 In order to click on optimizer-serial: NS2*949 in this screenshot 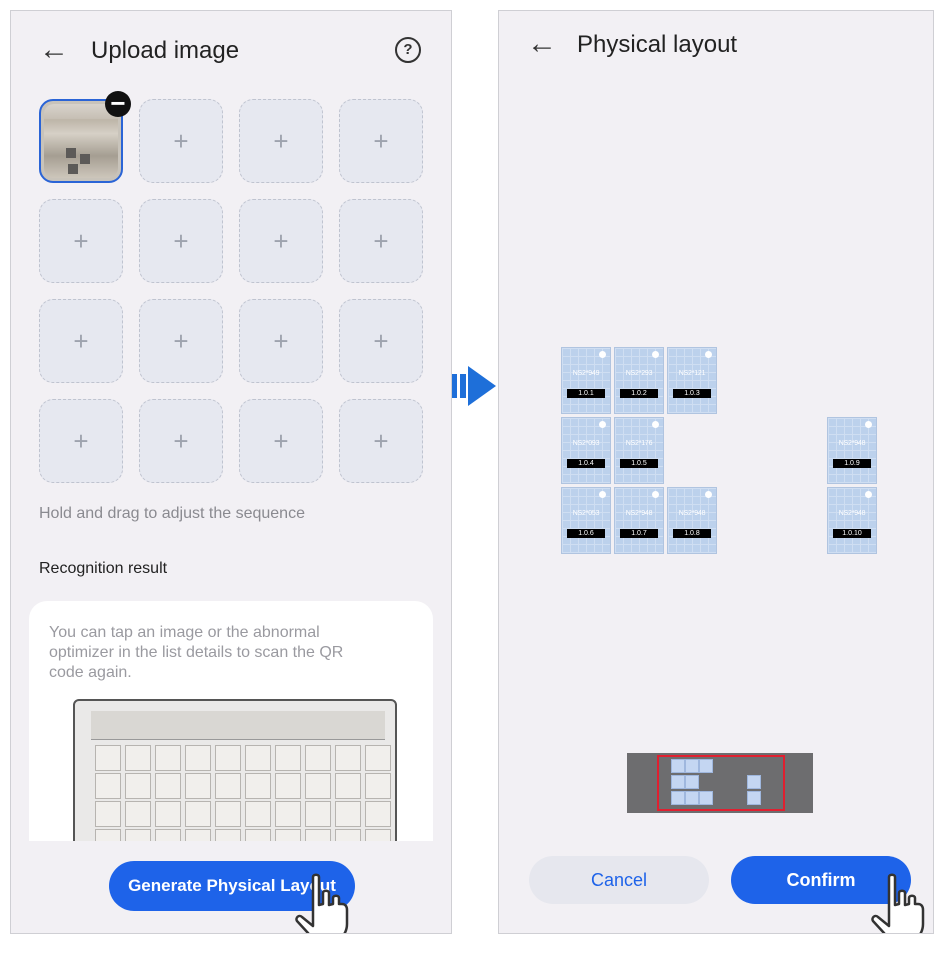, I will do `click(586, 373)`.